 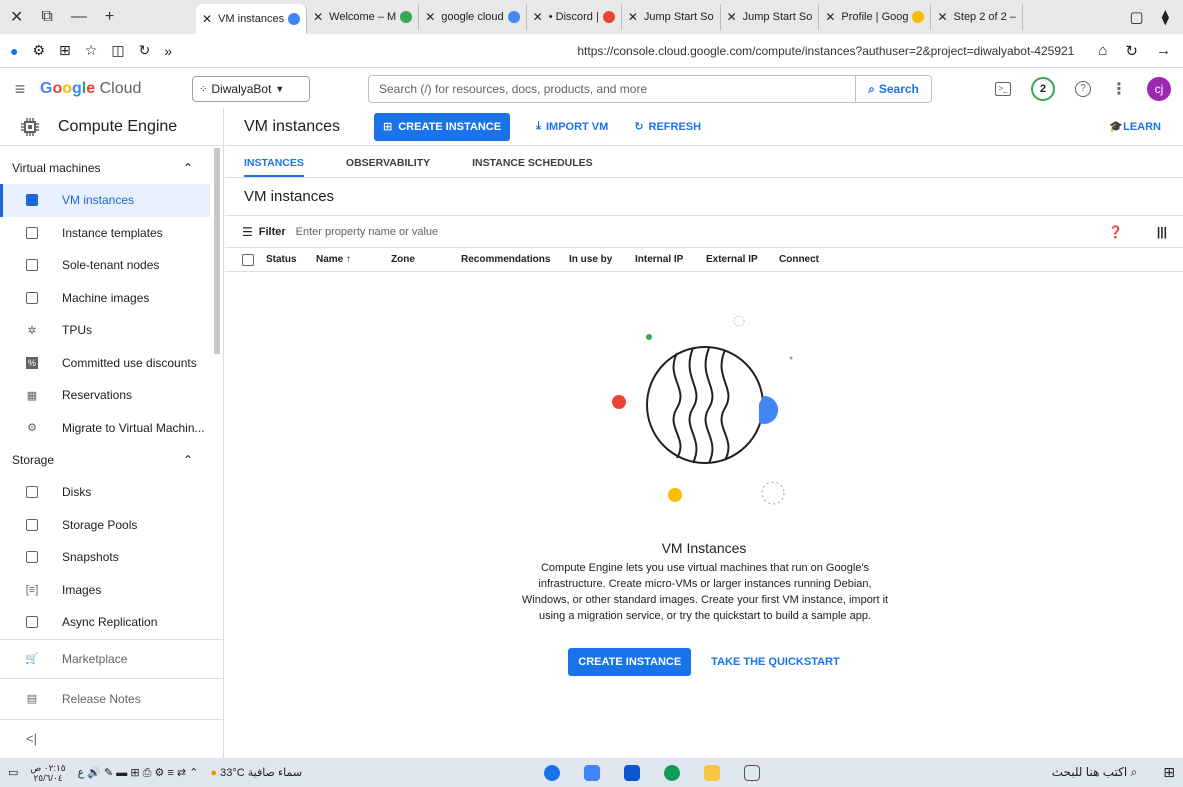 What do you see at coordinates (252, 19) in the screenshot?
I see `browser-tab: ✕ VM instances` at bounding box center [252, 19].